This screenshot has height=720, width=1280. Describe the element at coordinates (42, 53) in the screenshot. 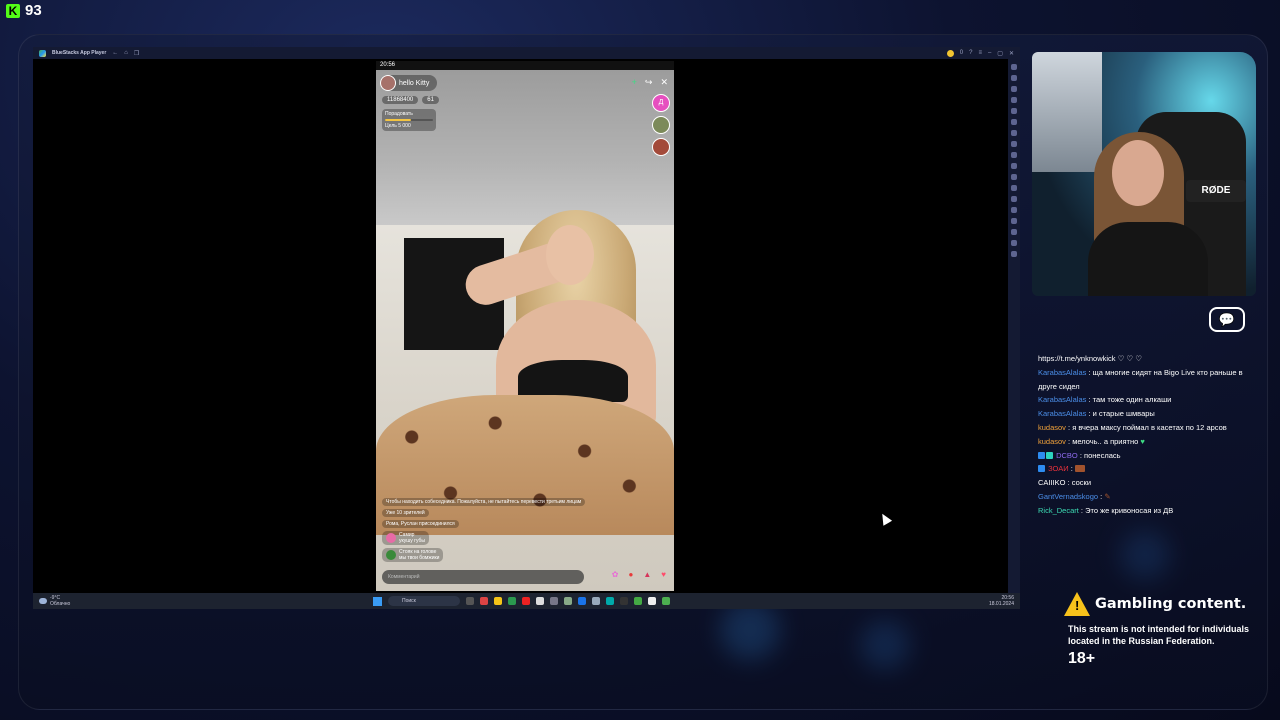

I see `bluestacks-logo-icon` at that location.